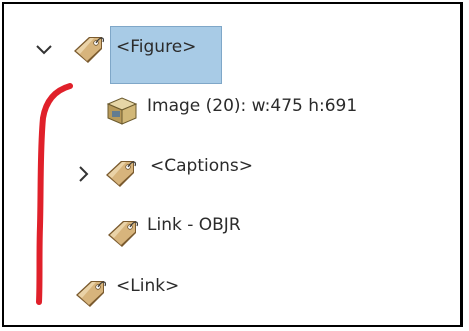 Image resolution: width=469 pixels, height=331 pixels. I want to click on tree-item-label: Image (20): w:475 h:691, so click(252, 106).